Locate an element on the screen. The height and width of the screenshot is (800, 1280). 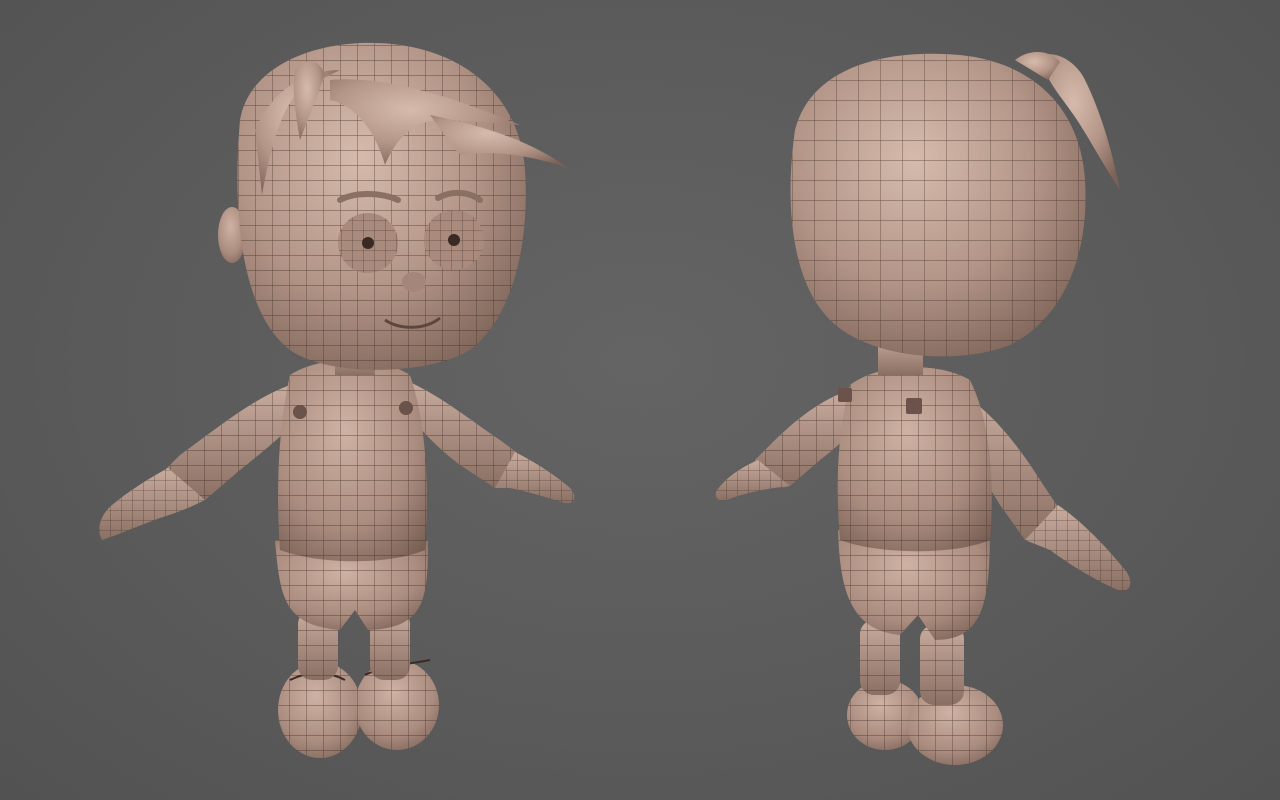
front-torso is located at coordinates (352, 461).